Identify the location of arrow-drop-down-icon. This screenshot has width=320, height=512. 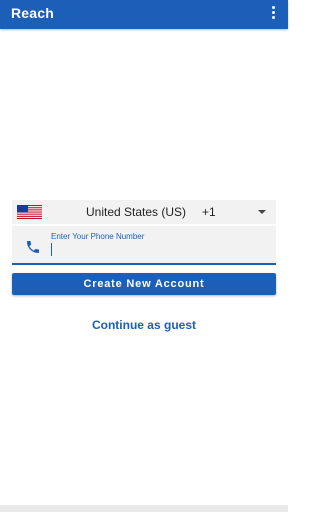
(262, 212).